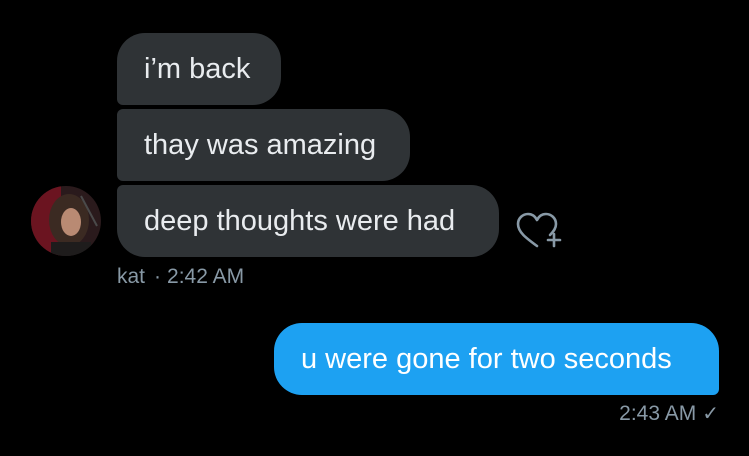 This screenshot has height=456, width=749. What do you see at coordinates (199, 69) in the screenshot?
I see `incoming-message-bubble: i’m back` at bounding box center [199, 69].